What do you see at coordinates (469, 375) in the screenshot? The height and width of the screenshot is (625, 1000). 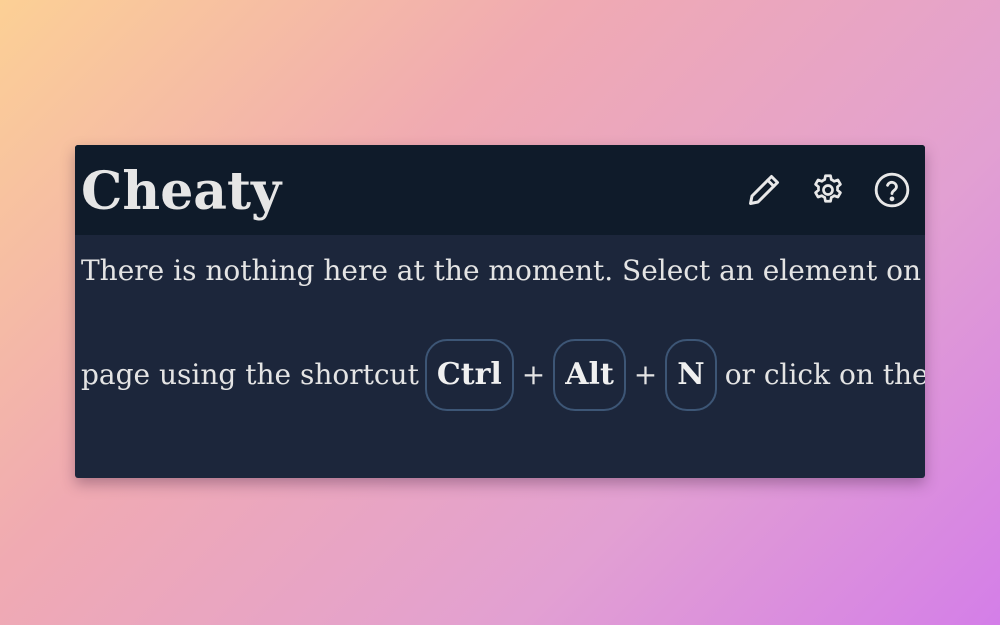 I see `key-ctrl: Ctrl` at bounding box center [469, 375].